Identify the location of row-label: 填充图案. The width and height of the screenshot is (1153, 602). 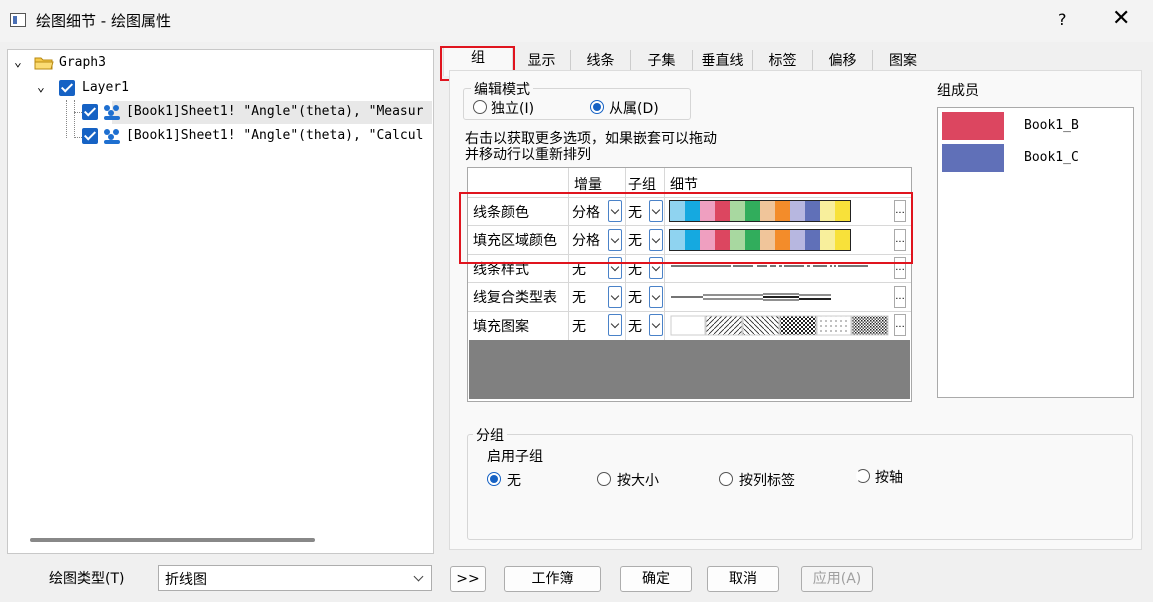
(501, 327).